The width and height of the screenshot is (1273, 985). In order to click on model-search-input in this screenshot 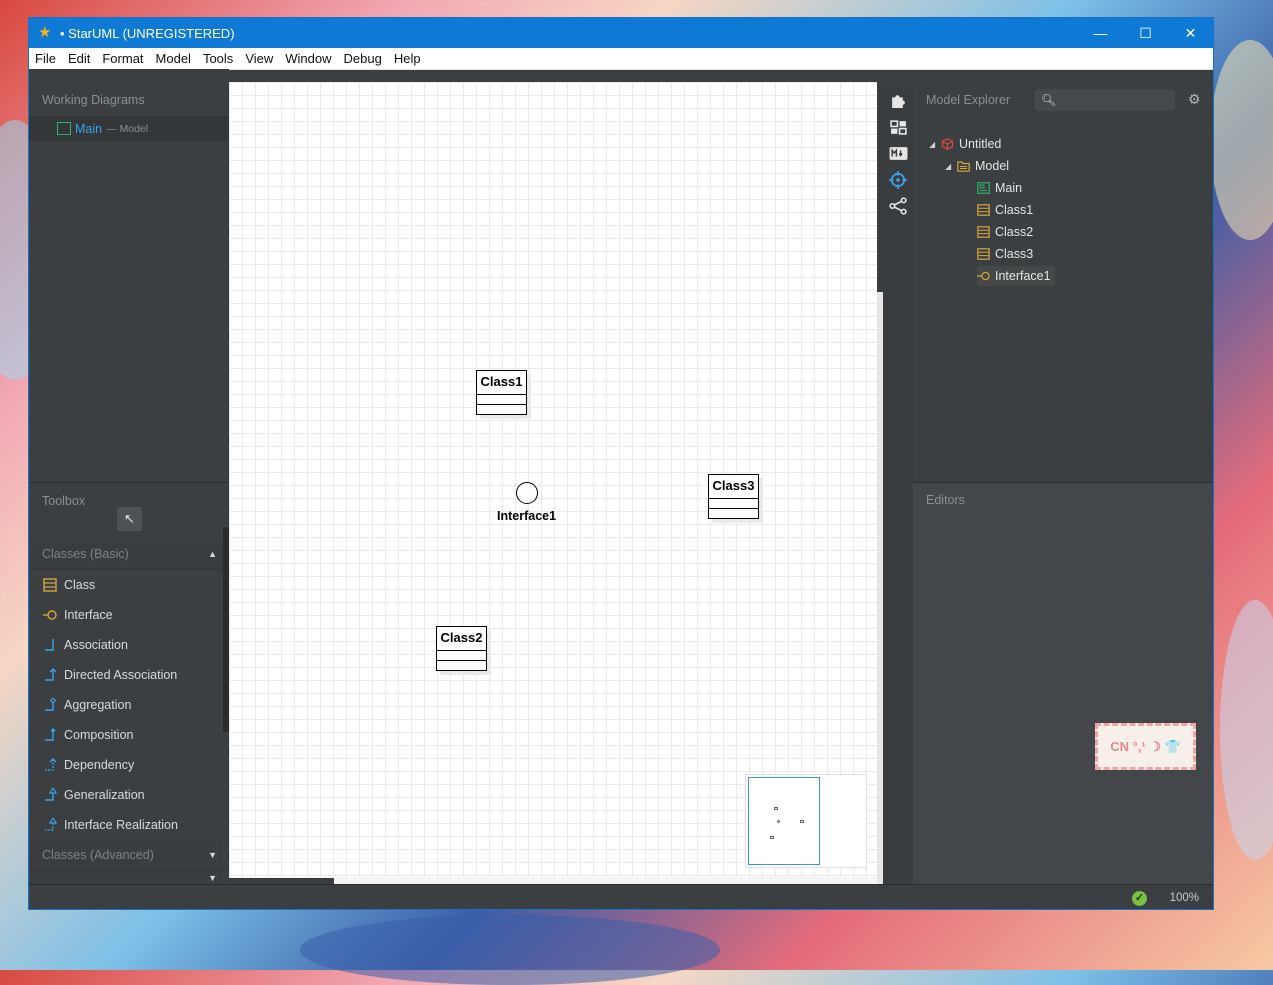, I will do `click(1114, 100)`.